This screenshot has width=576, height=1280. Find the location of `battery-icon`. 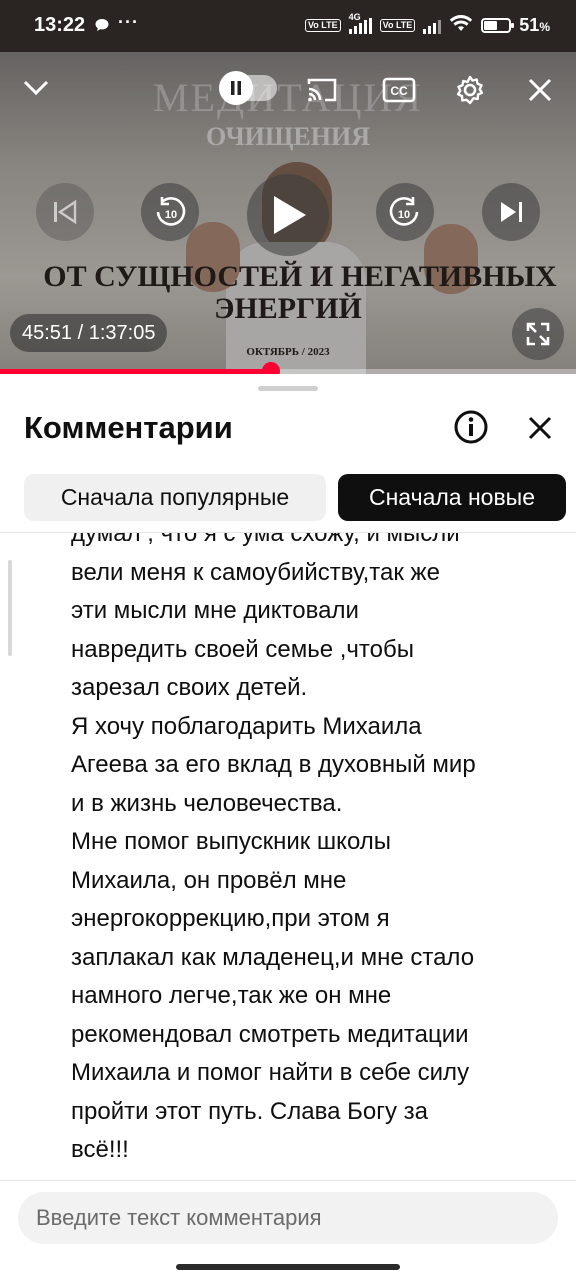

battery-icon is located at coordinates (498, 25).